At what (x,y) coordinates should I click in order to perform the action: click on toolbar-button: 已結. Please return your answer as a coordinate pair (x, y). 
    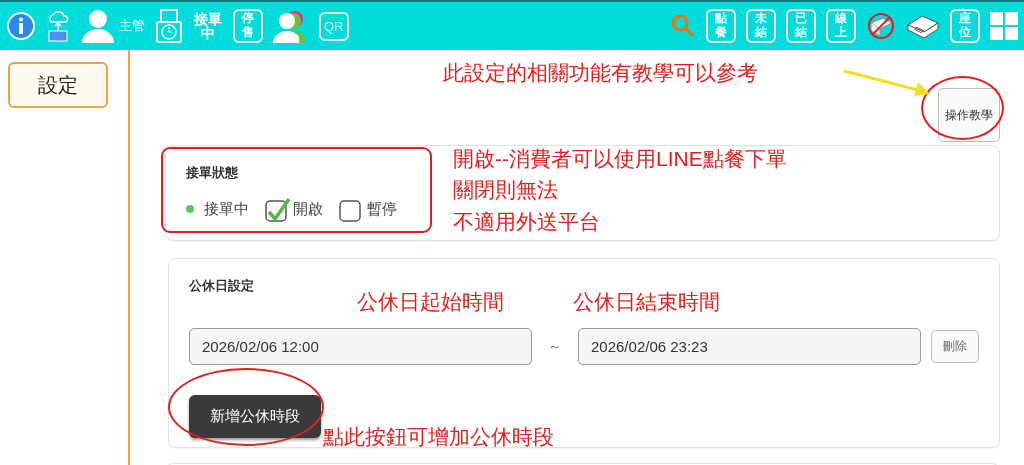
    Looking at the image, I should click on (801, 26).